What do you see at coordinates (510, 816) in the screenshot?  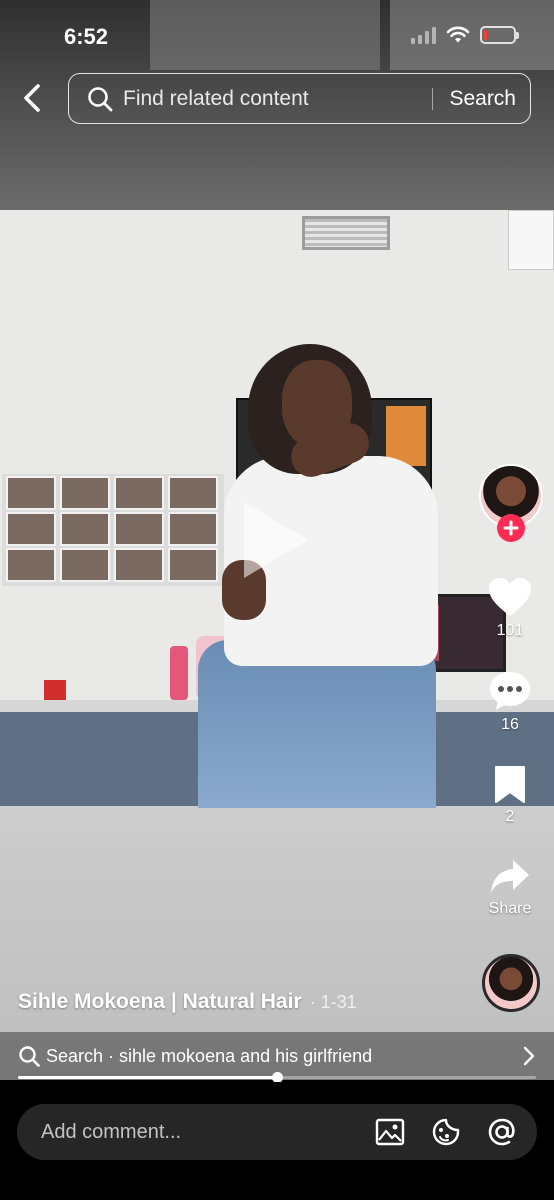 I see `bookmark-count: 2` at bounding box center [510, 816].